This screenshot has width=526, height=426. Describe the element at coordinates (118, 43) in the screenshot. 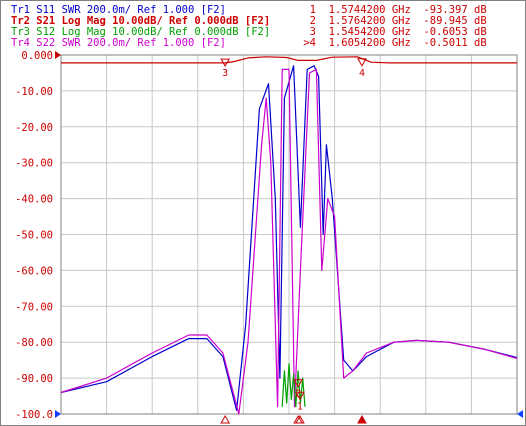

I see `trace-label-tr4: Tr4 S22 SWR 200.0m/ Ref 1.000 [F2]` at that location.